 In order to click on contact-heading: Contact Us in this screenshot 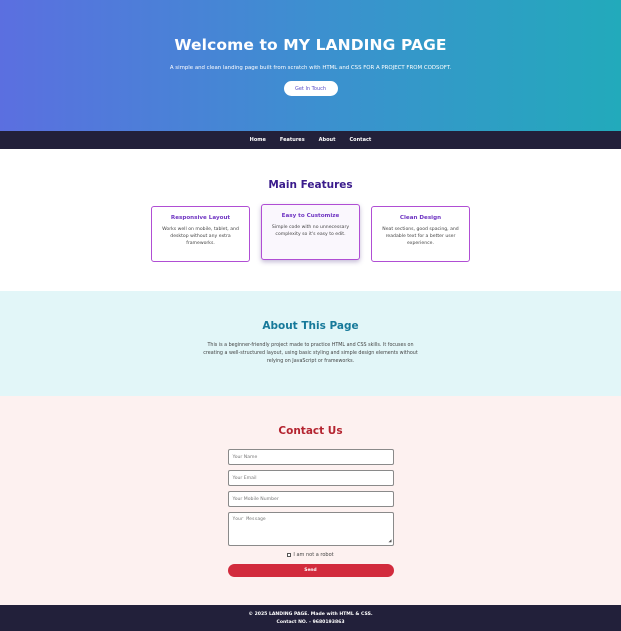, I will do `click(310, 431)`.